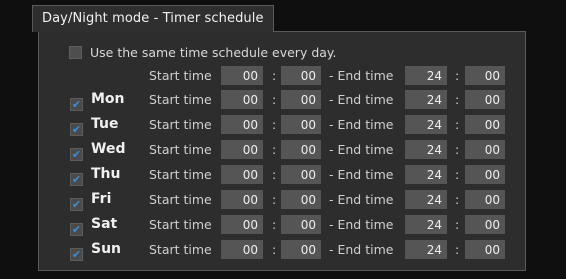 This screenshot has height=279, width=566. Describe the element at coordinates (426, 149) in the screenshot. I see `end-hour-input-wed` at that location.